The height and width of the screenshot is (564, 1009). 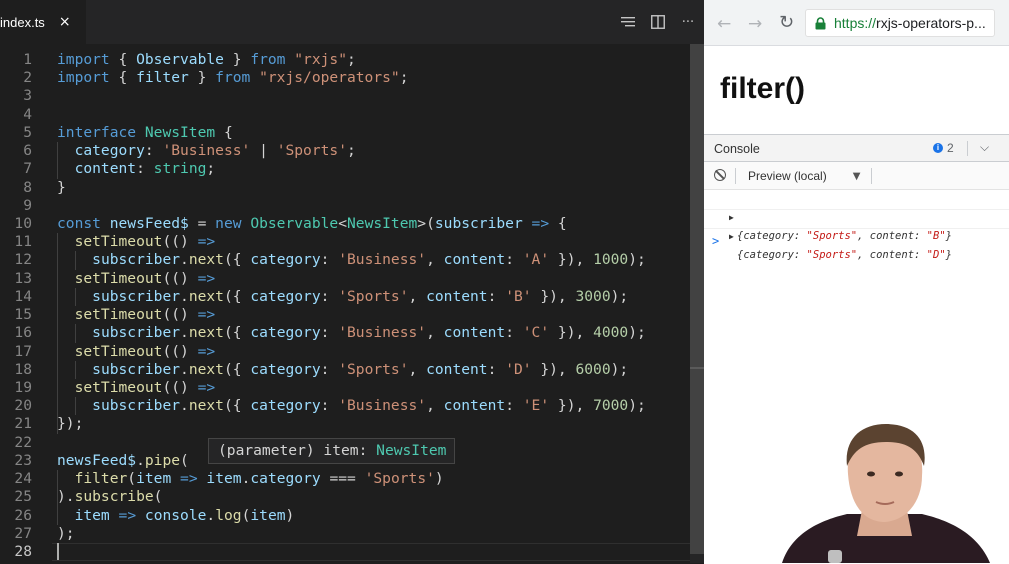 I want to click on line-number: 14, so click(x=23, y=296).